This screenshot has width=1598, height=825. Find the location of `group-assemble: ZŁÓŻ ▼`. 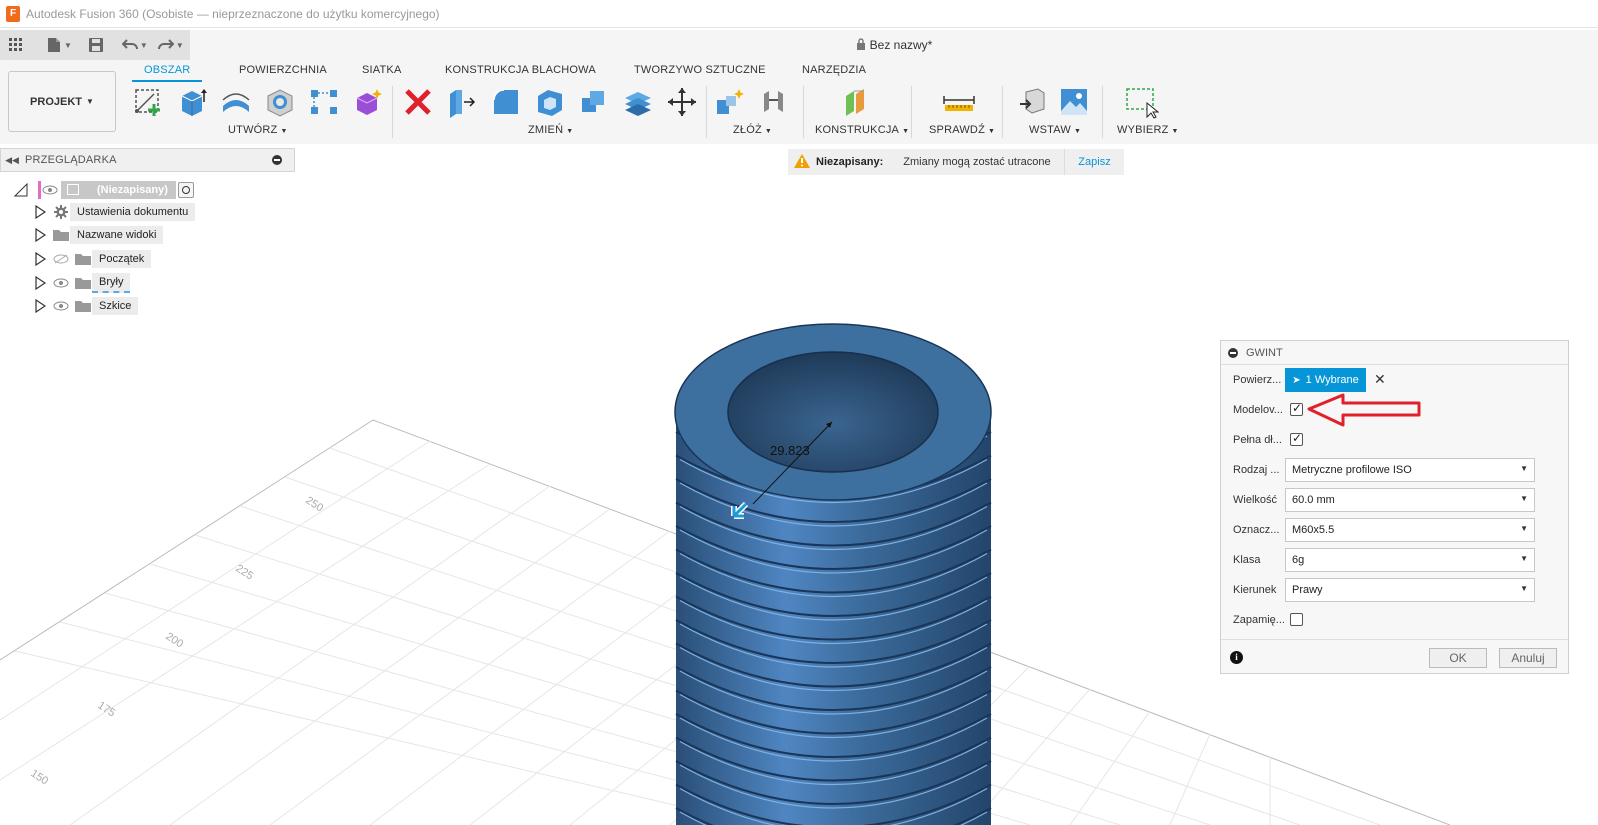

group-assemble: ZŁÓŻ ▼ is located at coordinates (752, 130).